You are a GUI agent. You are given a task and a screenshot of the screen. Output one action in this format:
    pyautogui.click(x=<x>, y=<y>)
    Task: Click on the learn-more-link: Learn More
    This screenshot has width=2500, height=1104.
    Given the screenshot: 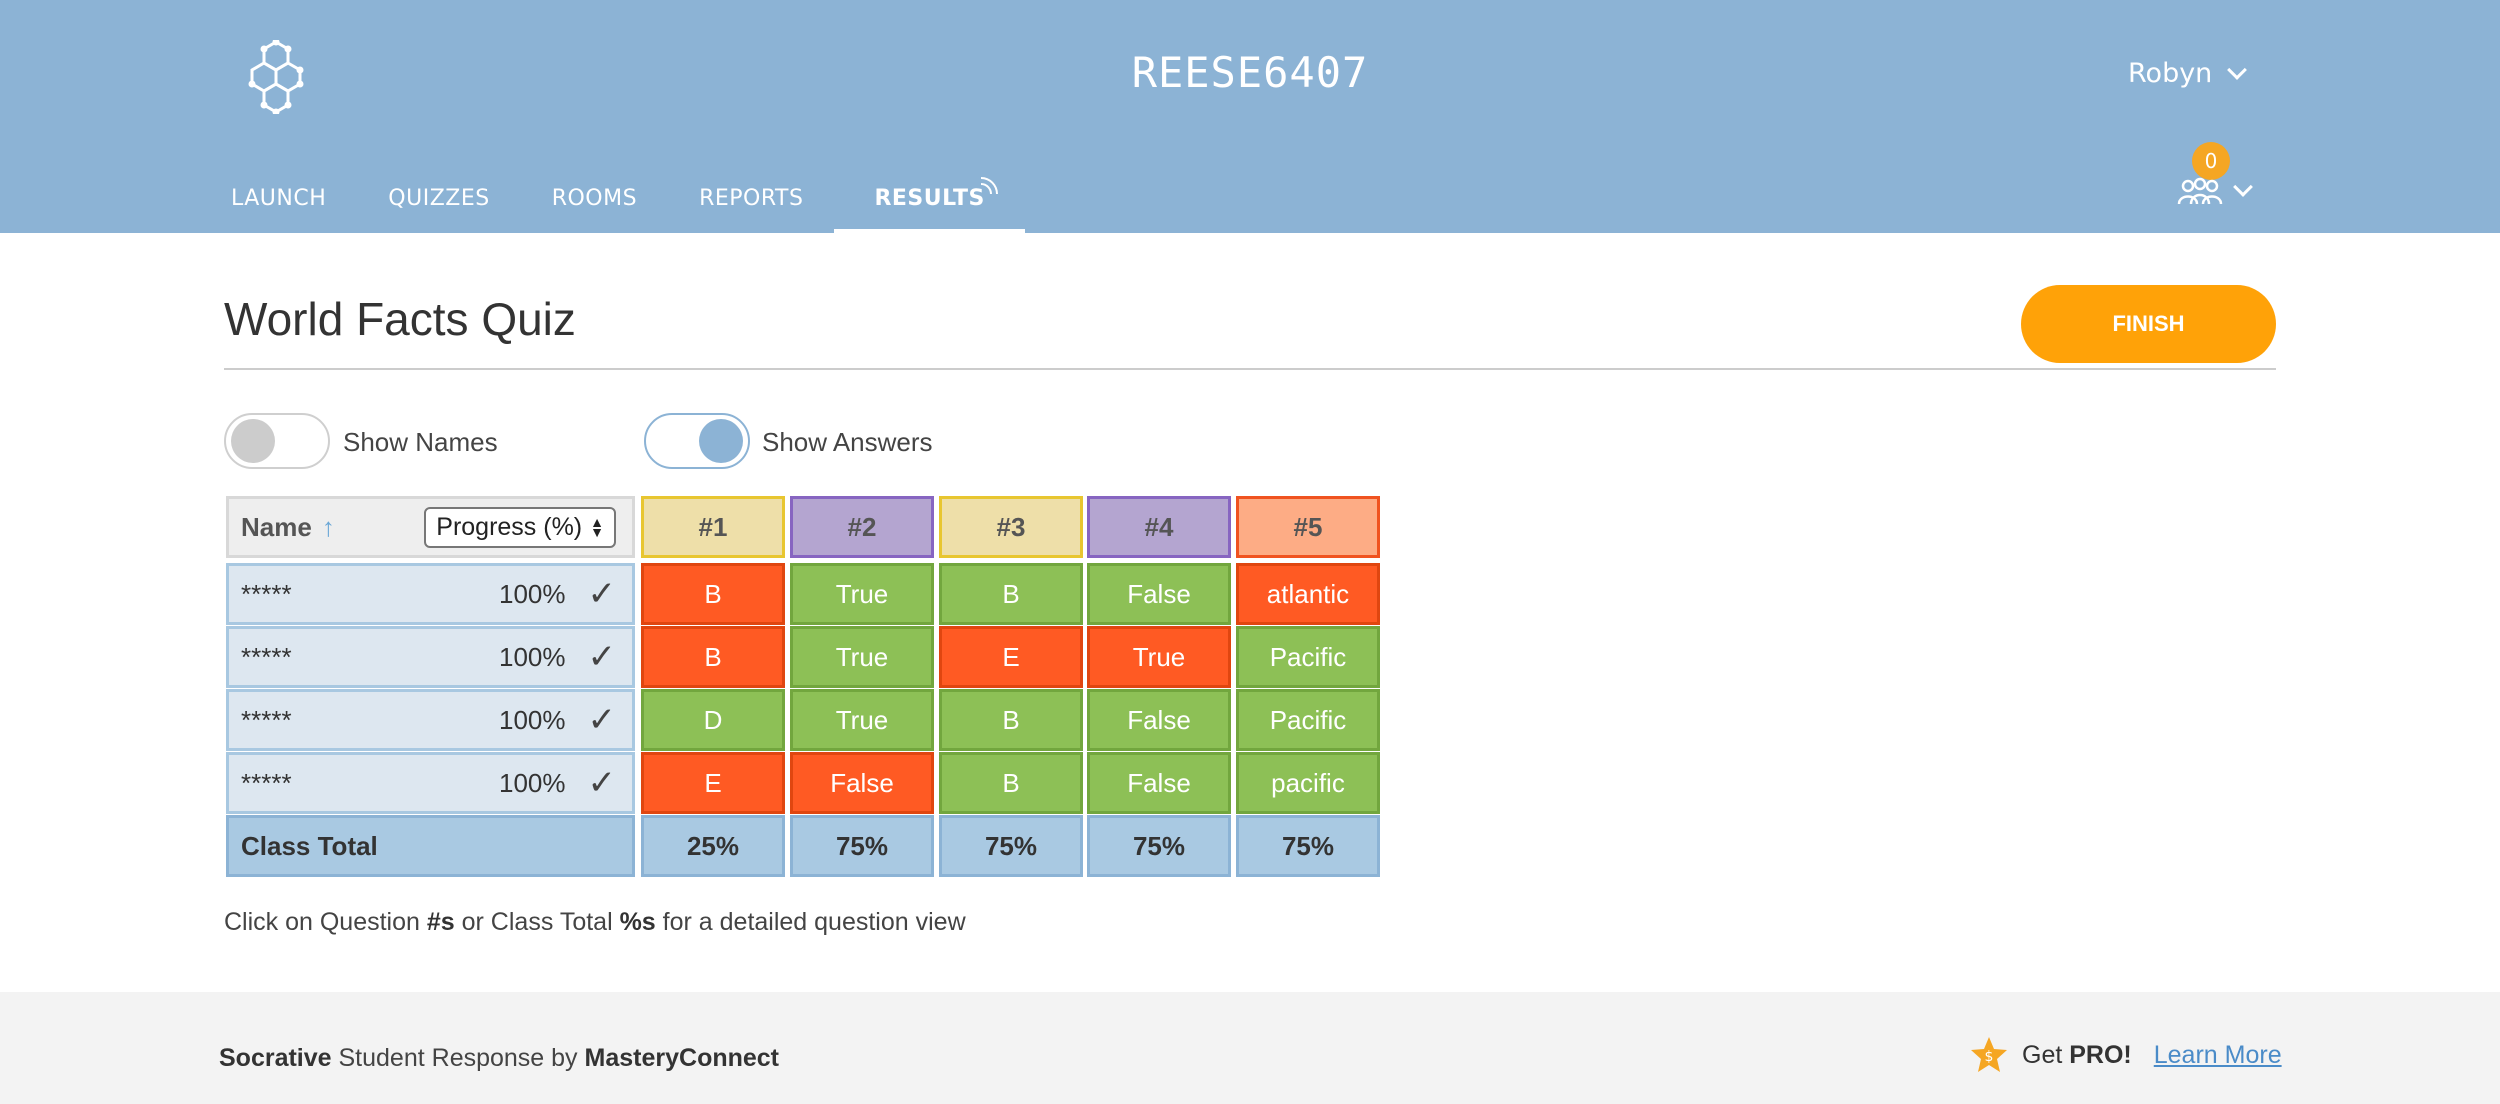 What is the action you would take?
    pyautogui.click(x=2218, y=1055)
    